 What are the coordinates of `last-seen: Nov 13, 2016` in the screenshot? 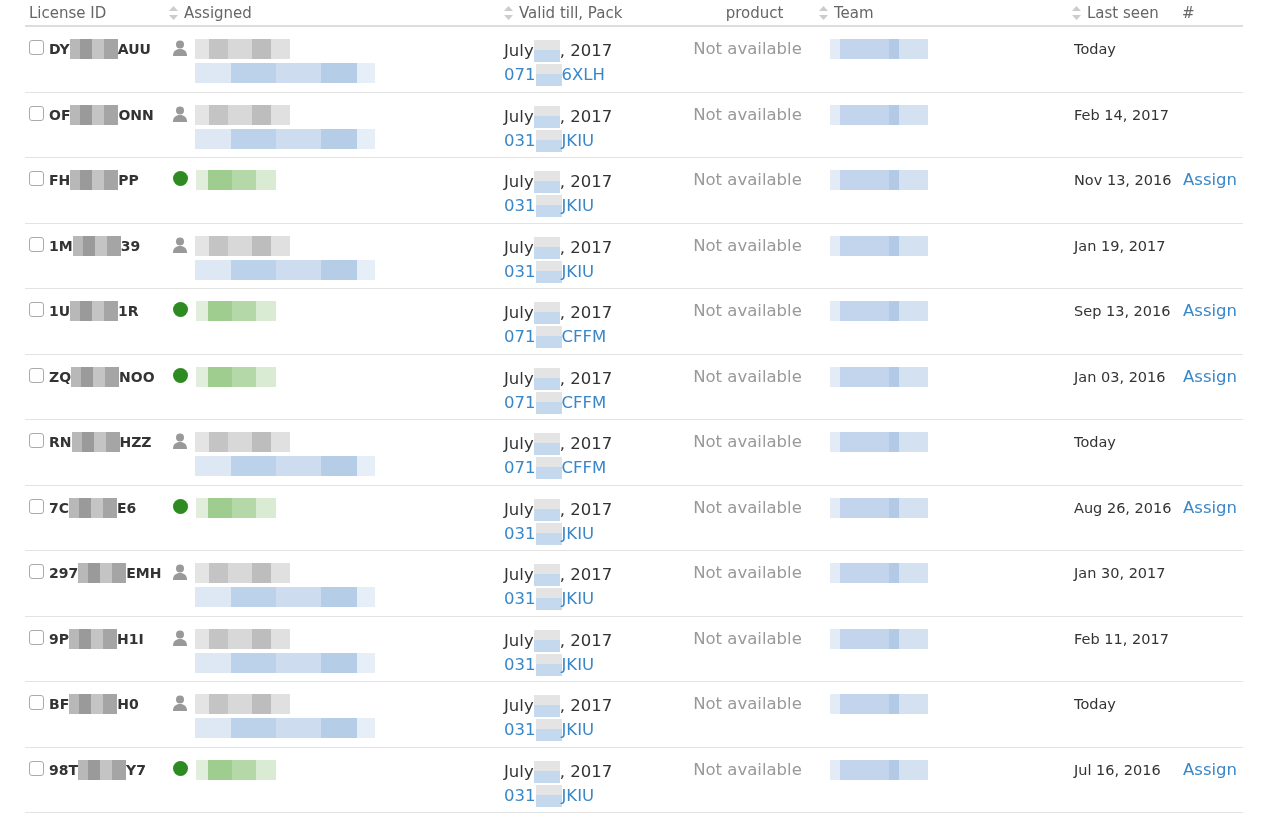 It's located at (1123, 180).